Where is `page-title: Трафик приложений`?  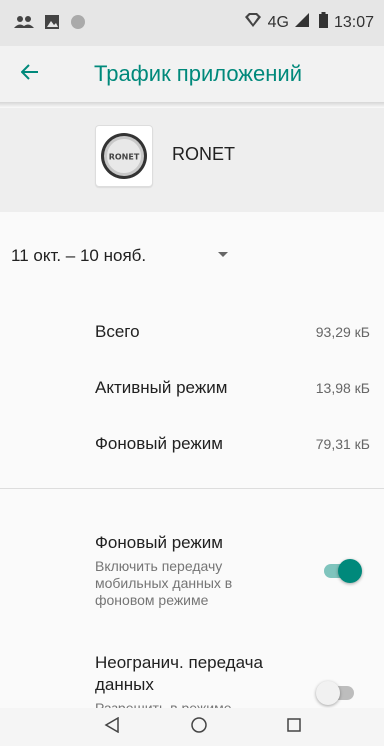
page-title: Трафик приложений is located at coordinates (198, 73).